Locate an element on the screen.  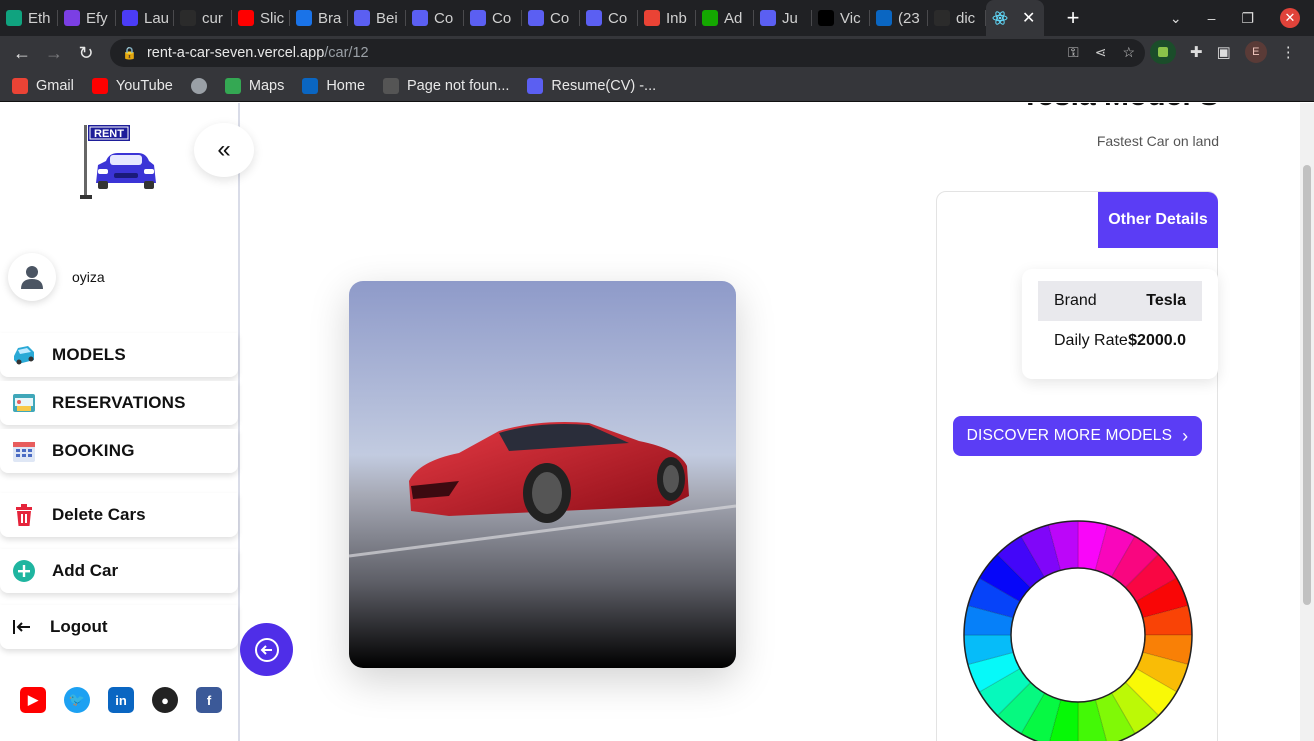
extensions-area: ✚ ▣ E ⋮ is located at coordinates (1223, 52).